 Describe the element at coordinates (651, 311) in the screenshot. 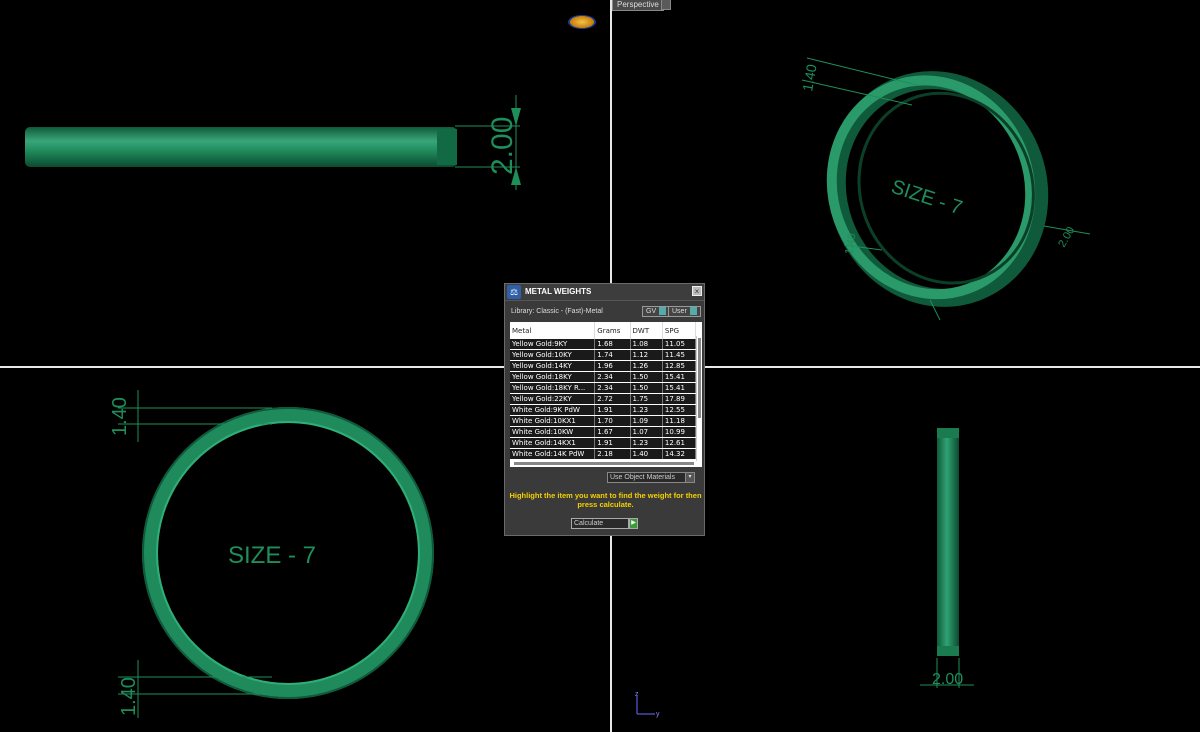

I see `unit-gv-label: GV` at that location.